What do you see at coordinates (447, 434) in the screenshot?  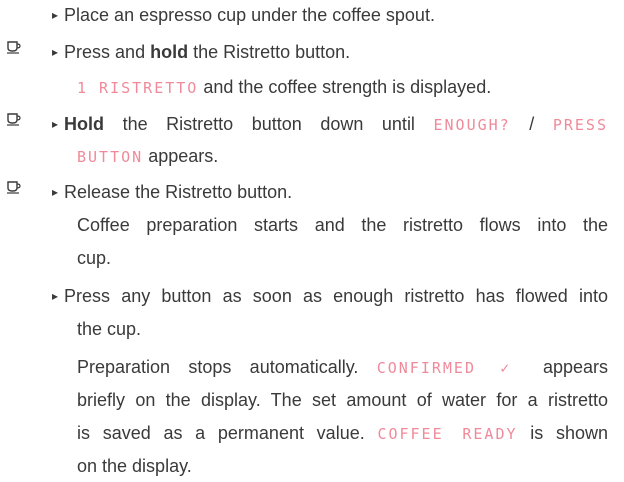 I see `display-text: COFFEE READY` at bounding box center [447, 434].